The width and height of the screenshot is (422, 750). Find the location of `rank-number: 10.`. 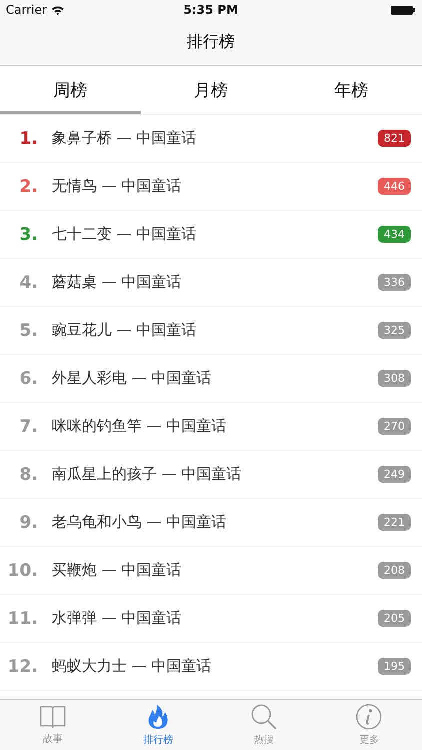

rank-number: 10. is located at coordinates (22, 570).